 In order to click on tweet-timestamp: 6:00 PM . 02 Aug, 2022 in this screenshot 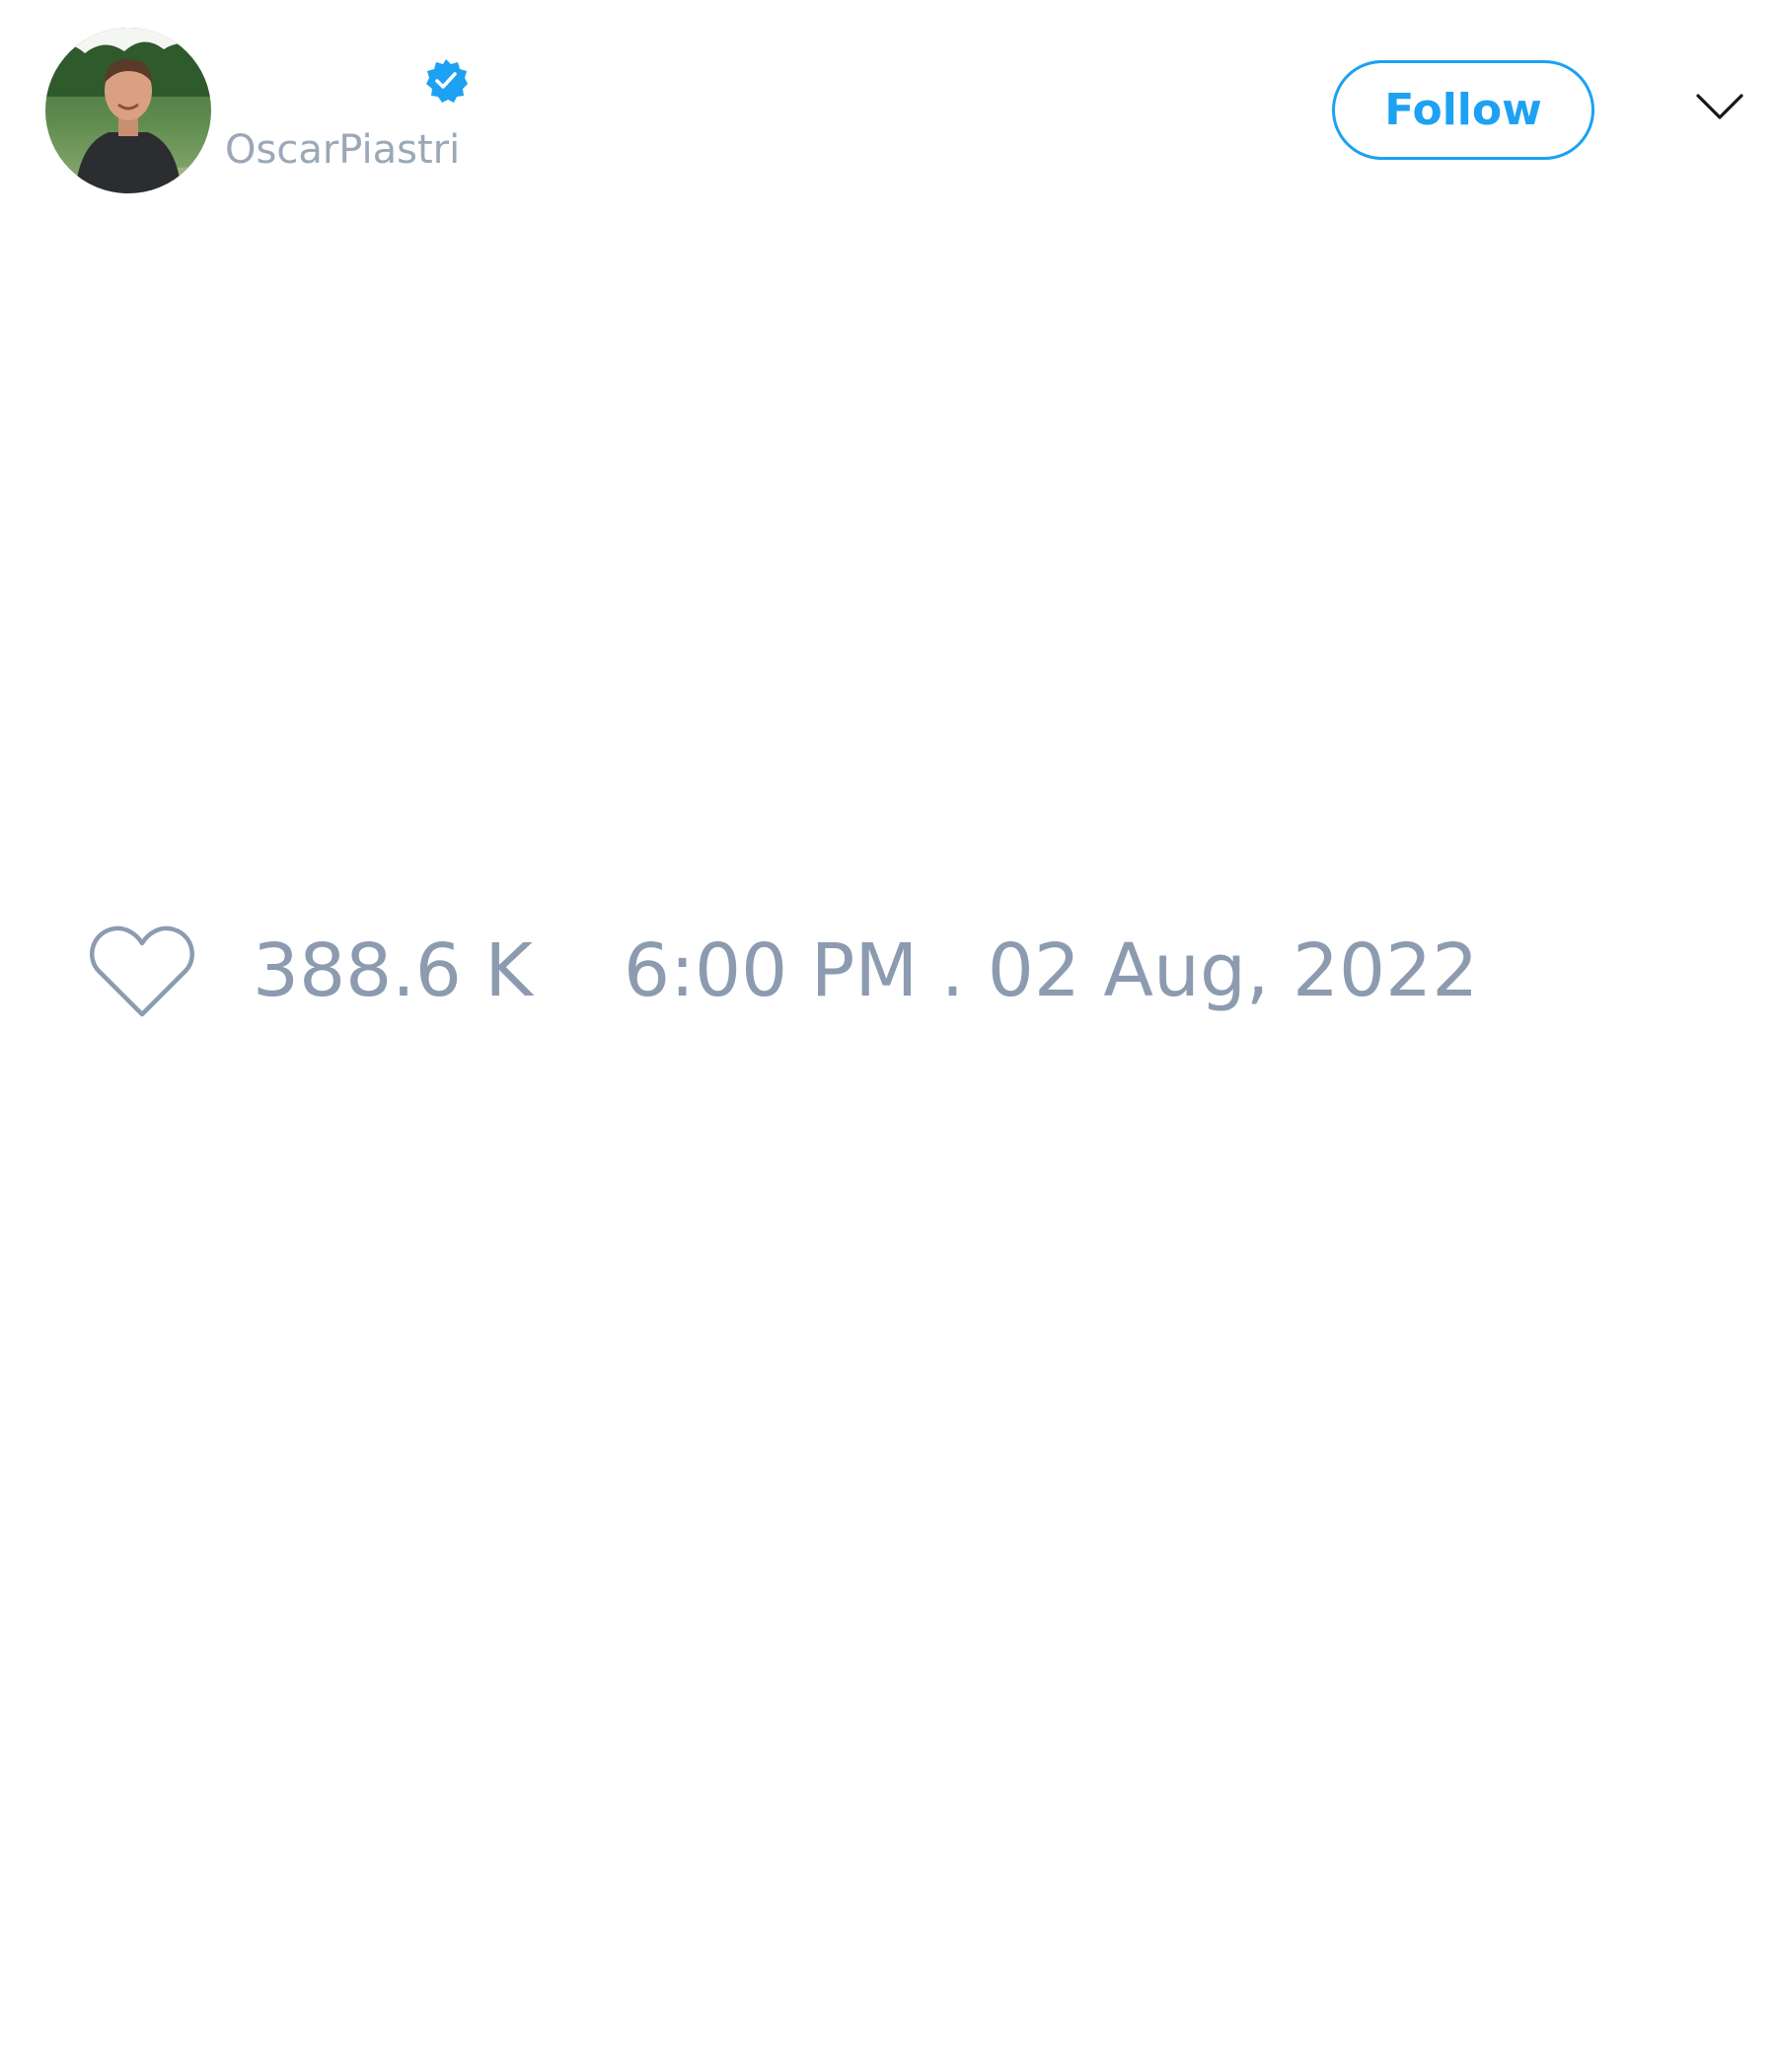, I will do `click(1051, 971)`.